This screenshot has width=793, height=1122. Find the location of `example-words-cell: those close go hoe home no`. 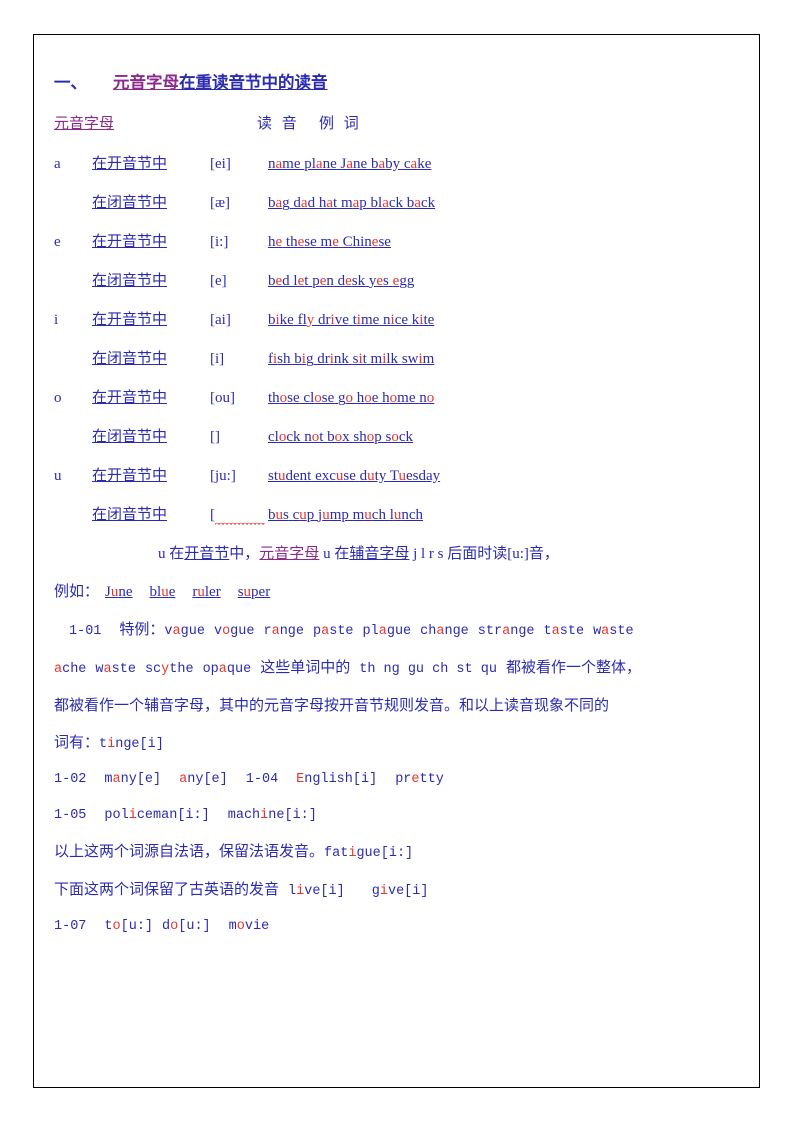

example-words-cell: those close go hoe home no is located at coordinates (351, 398).